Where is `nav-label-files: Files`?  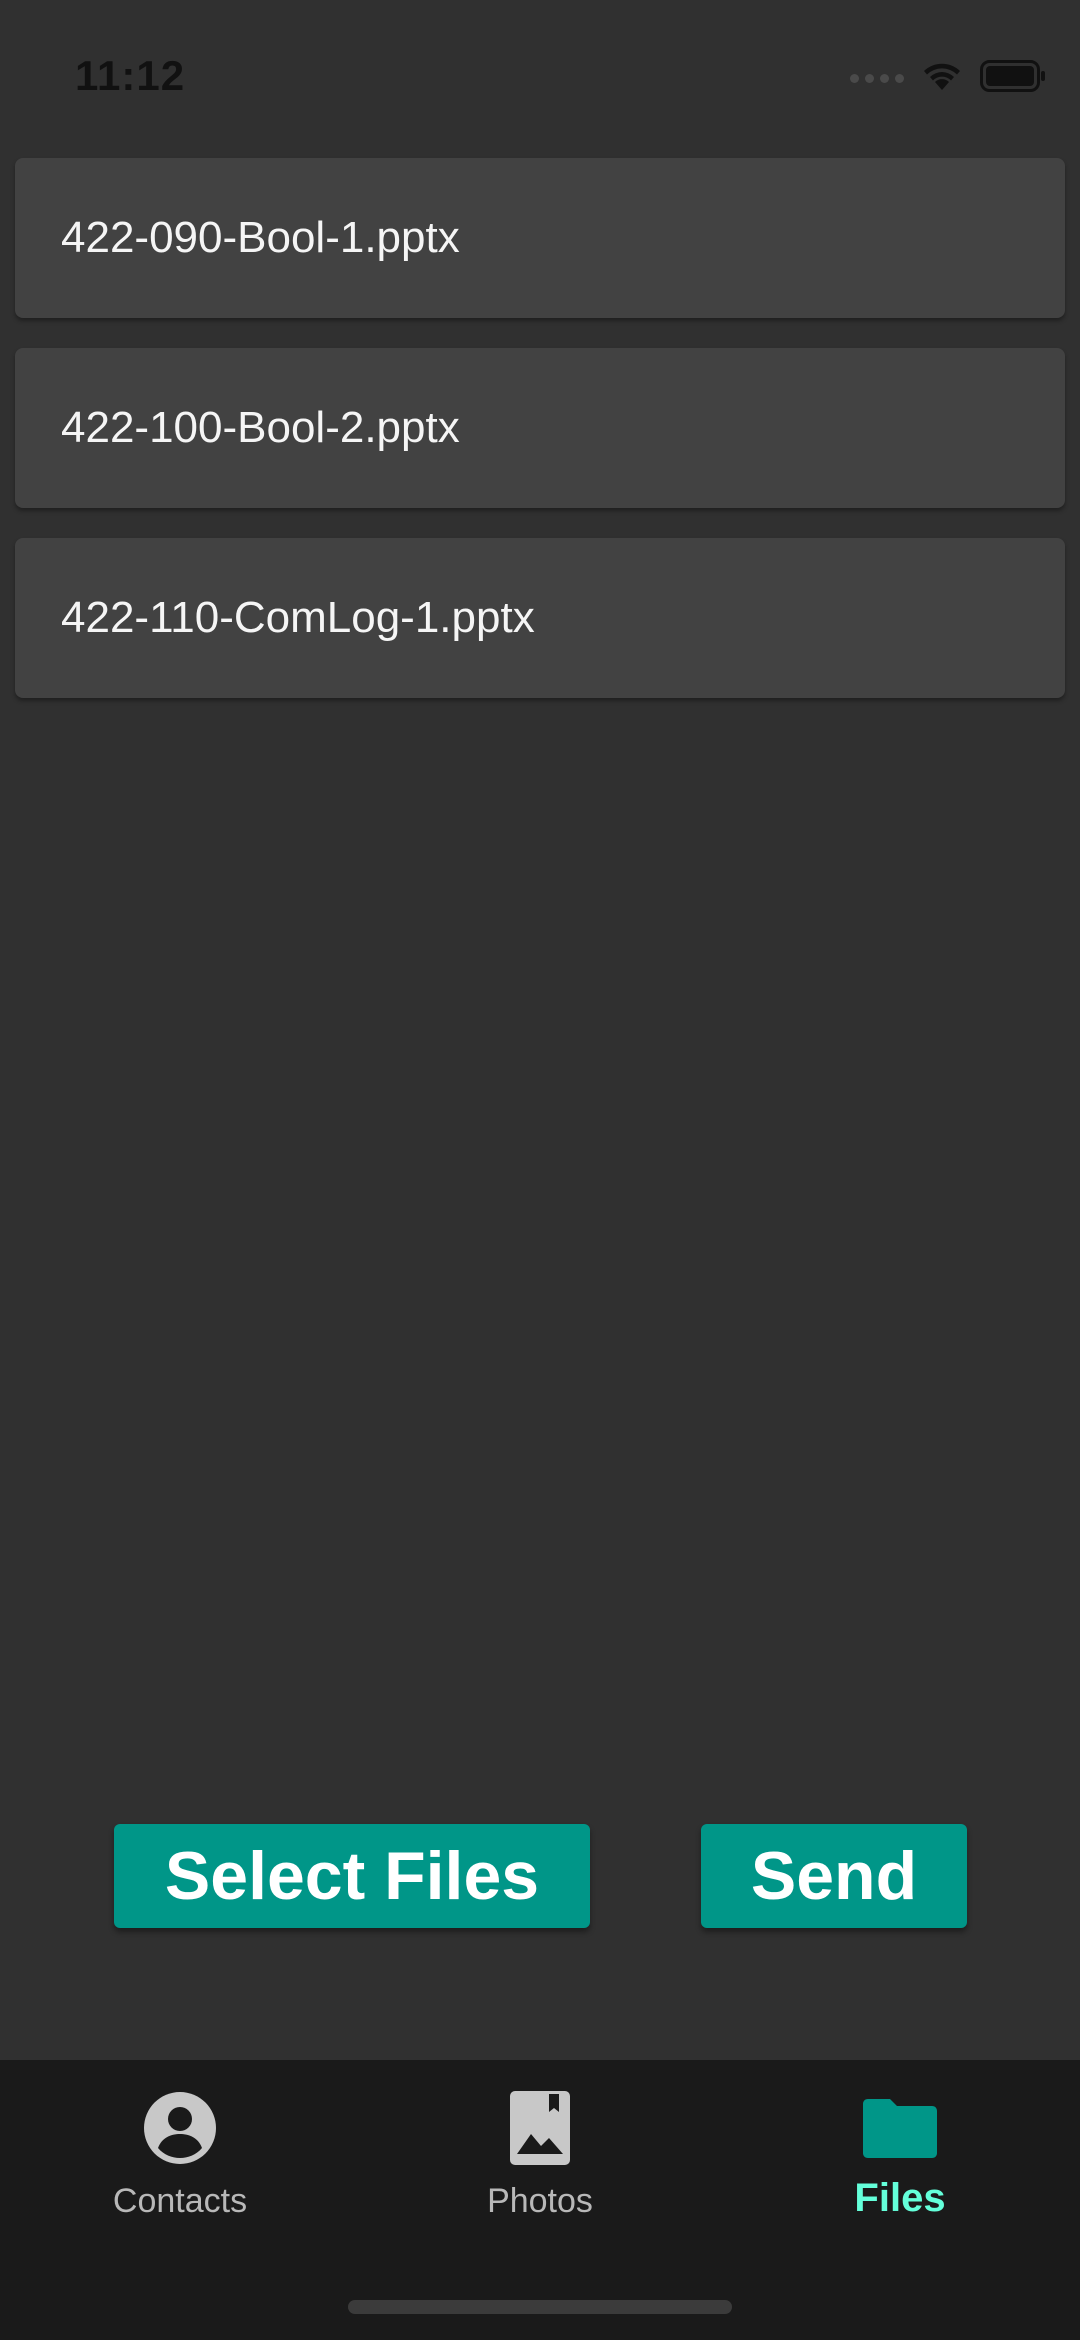 nav-label-files: Files is located at coordinates (900, 2198).